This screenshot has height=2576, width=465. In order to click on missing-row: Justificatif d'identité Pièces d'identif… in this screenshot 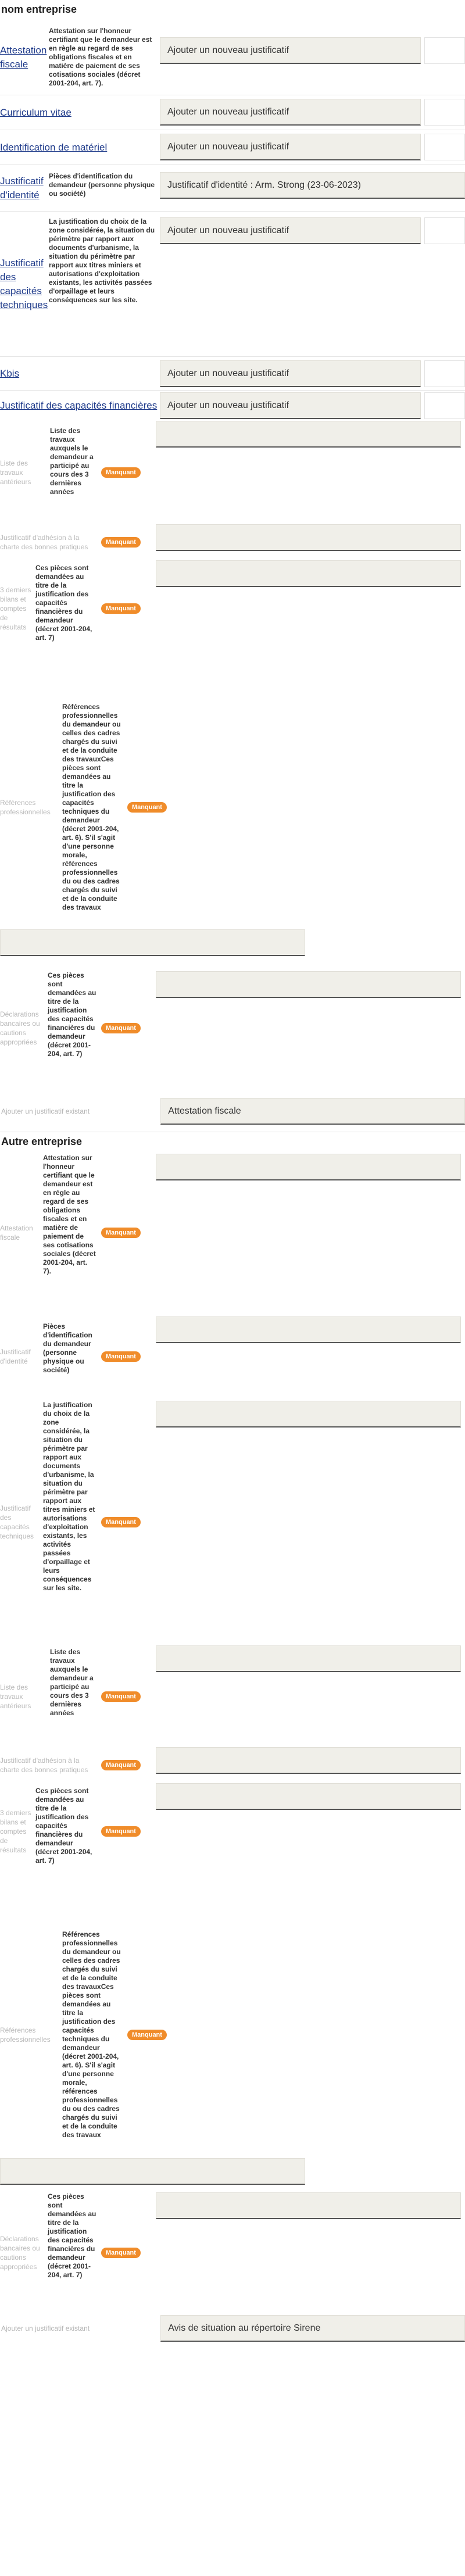, I will do `click(233, 1356)`.